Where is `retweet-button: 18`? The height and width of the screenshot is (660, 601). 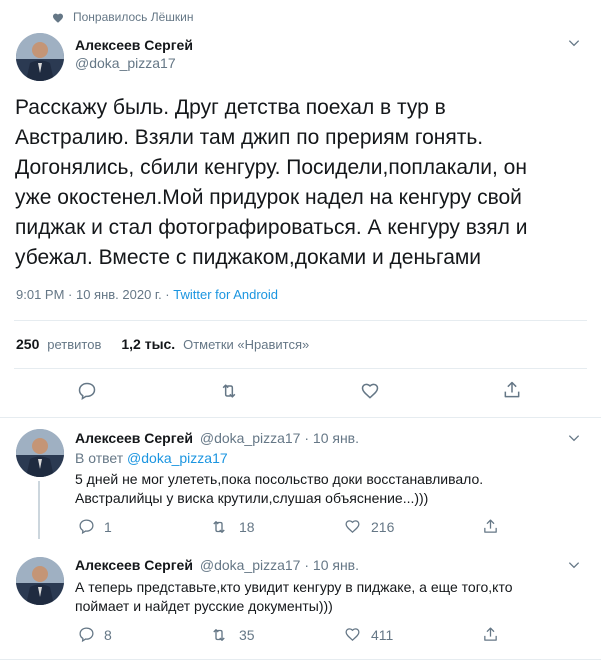 retweet-button: 18 is located at coordinates (232, 527).